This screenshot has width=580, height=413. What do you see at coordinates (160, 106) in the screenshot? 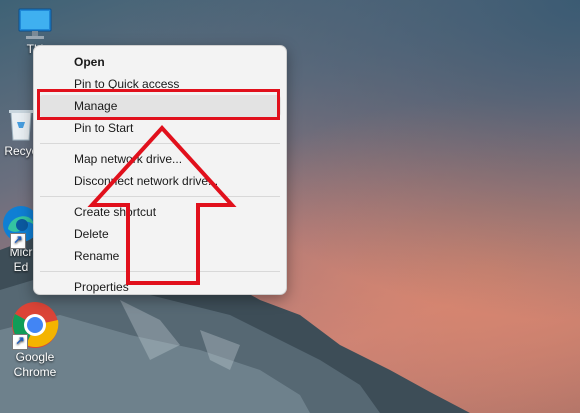
I see `menu-item-manage: Manage` at bounding box center [160, 106].